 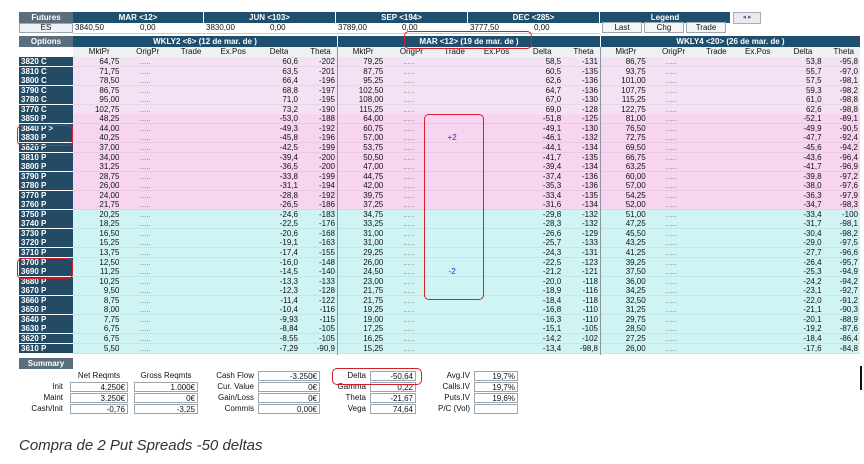 I want to click on strike-label: 3670 P, so click(x=46, y=291).